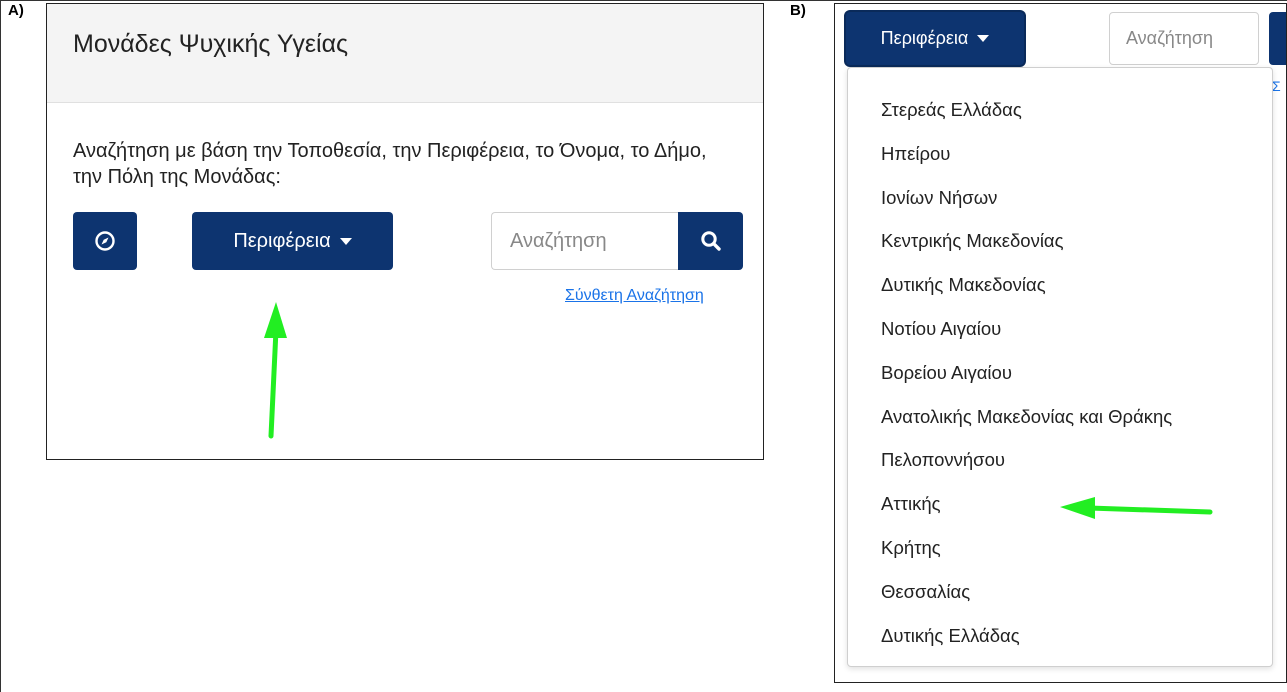  I want to click on search-icon, so click(710, 241).